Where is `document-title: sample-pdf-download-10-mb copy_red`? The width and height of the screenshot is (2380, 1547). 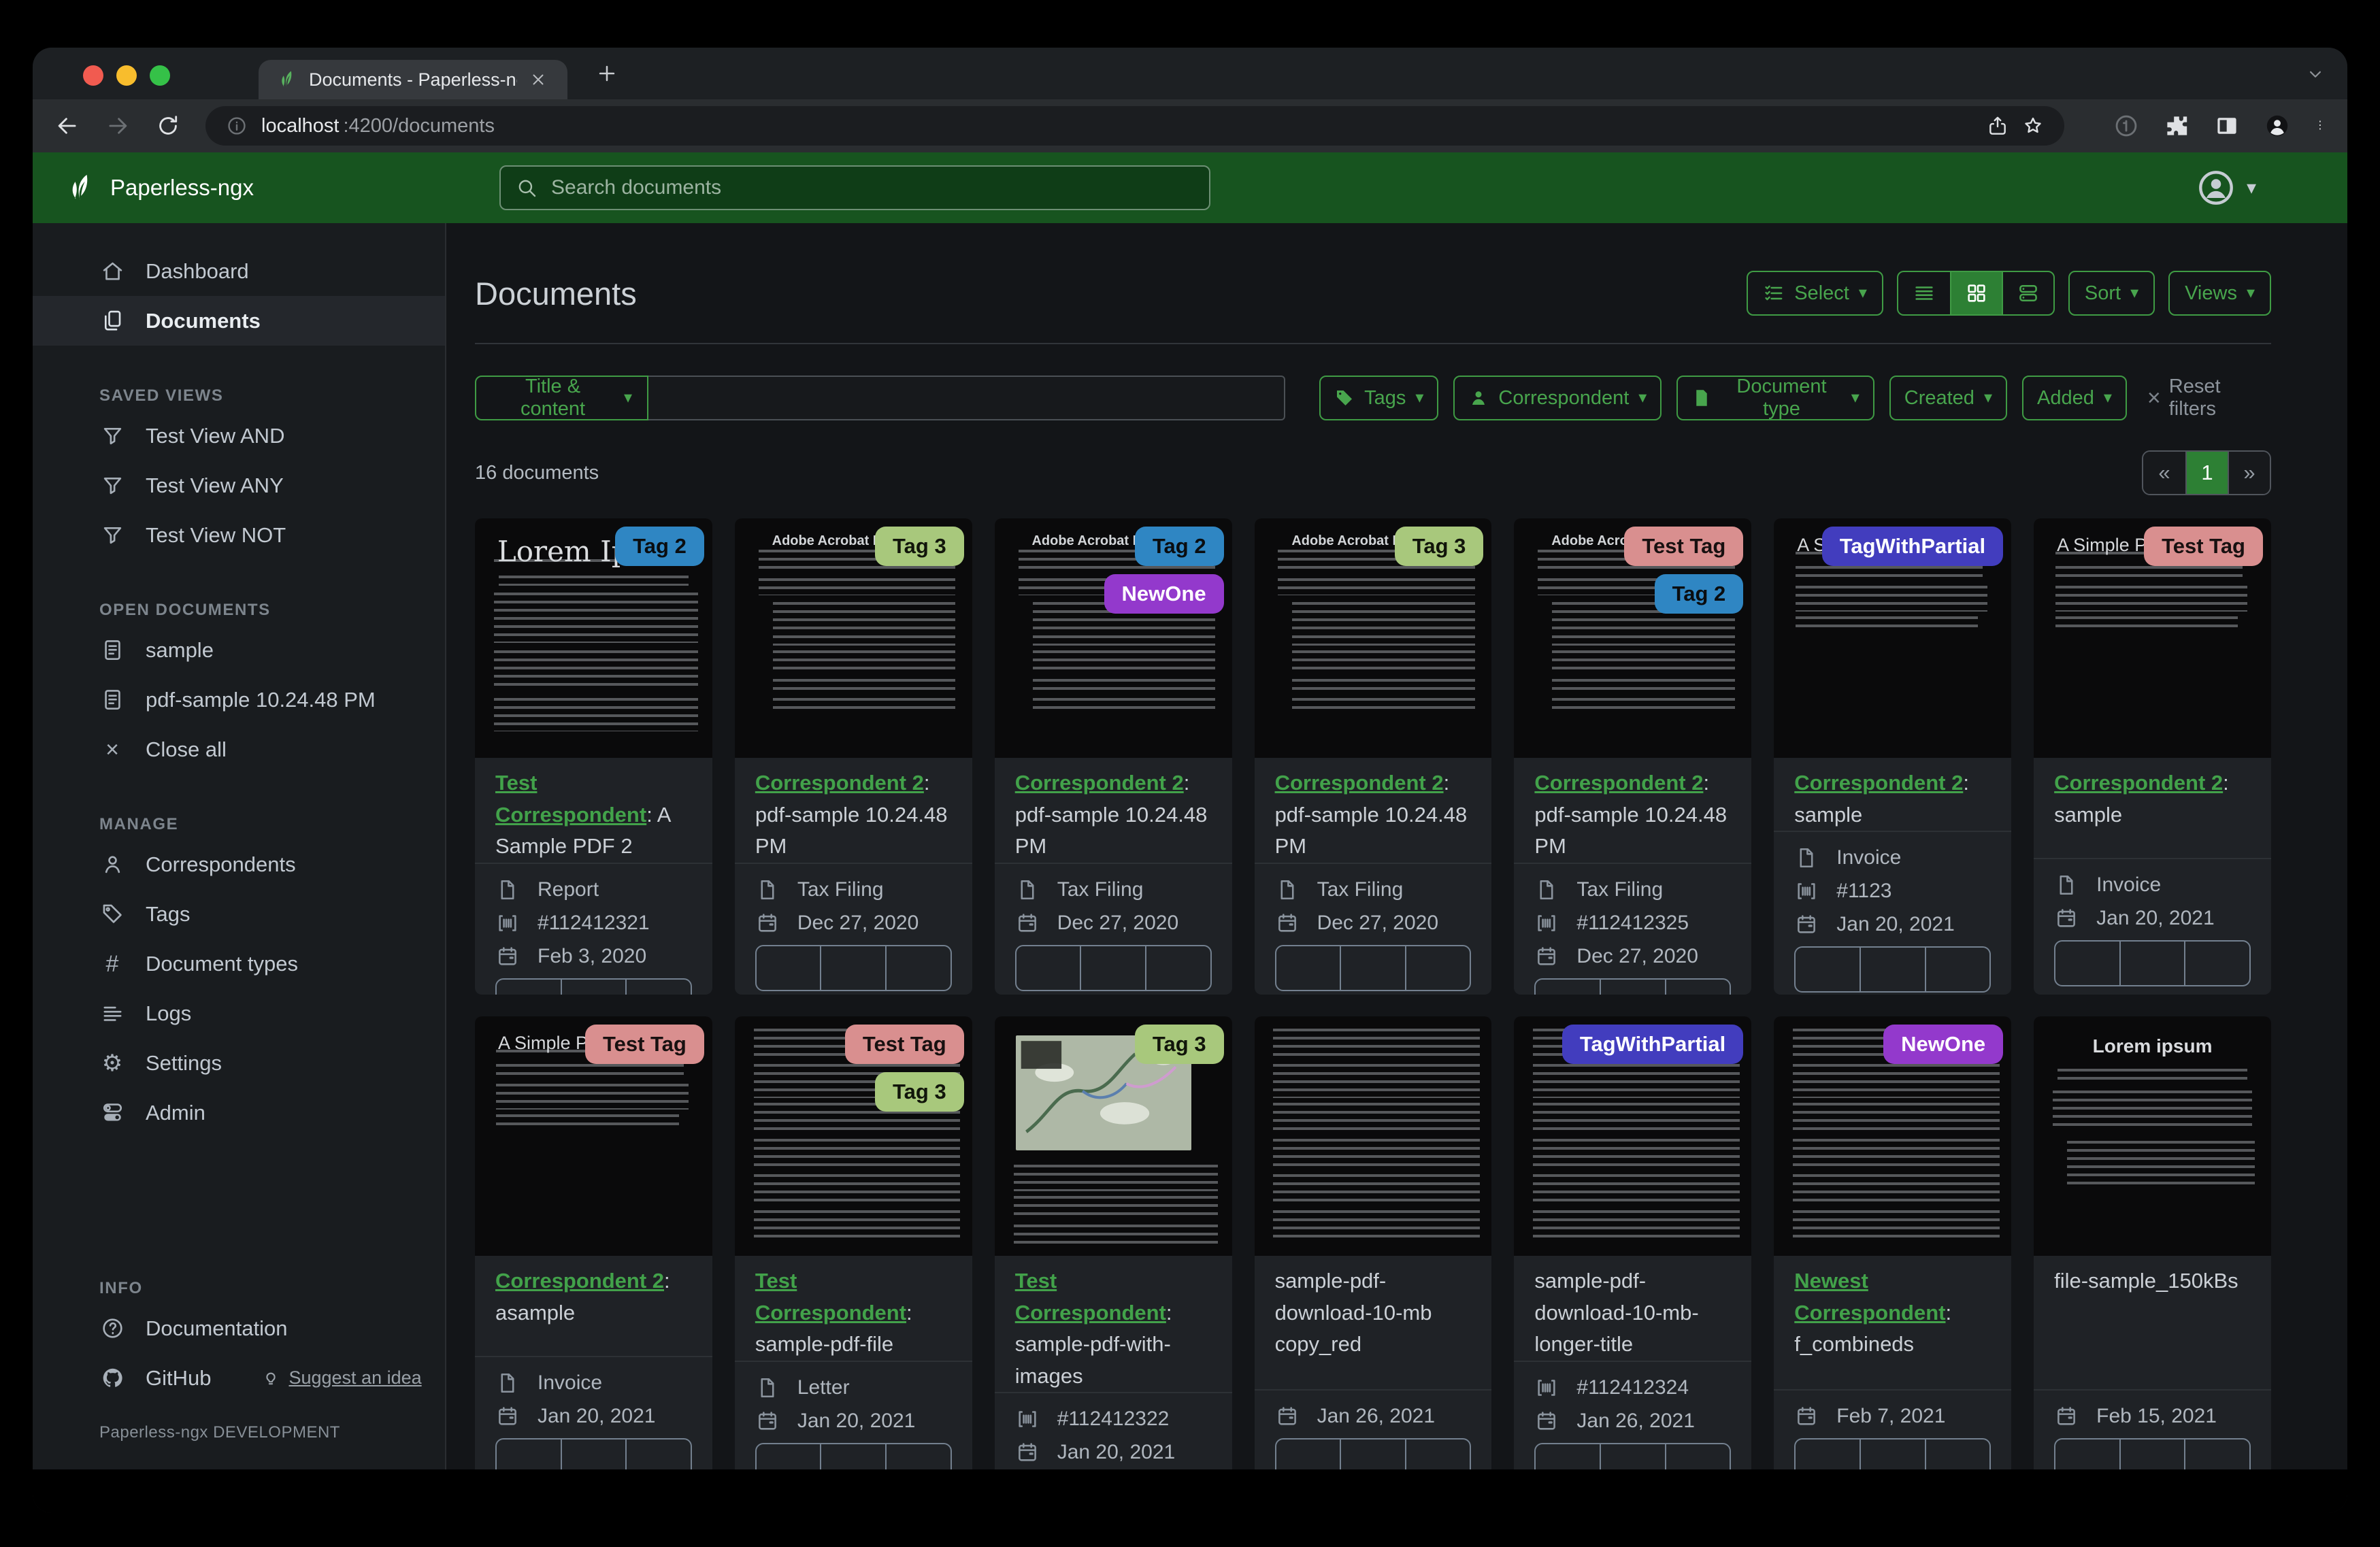
document-title: sample-pdf-download-10-mb copy_red is located at coordinates (1373, 1313).